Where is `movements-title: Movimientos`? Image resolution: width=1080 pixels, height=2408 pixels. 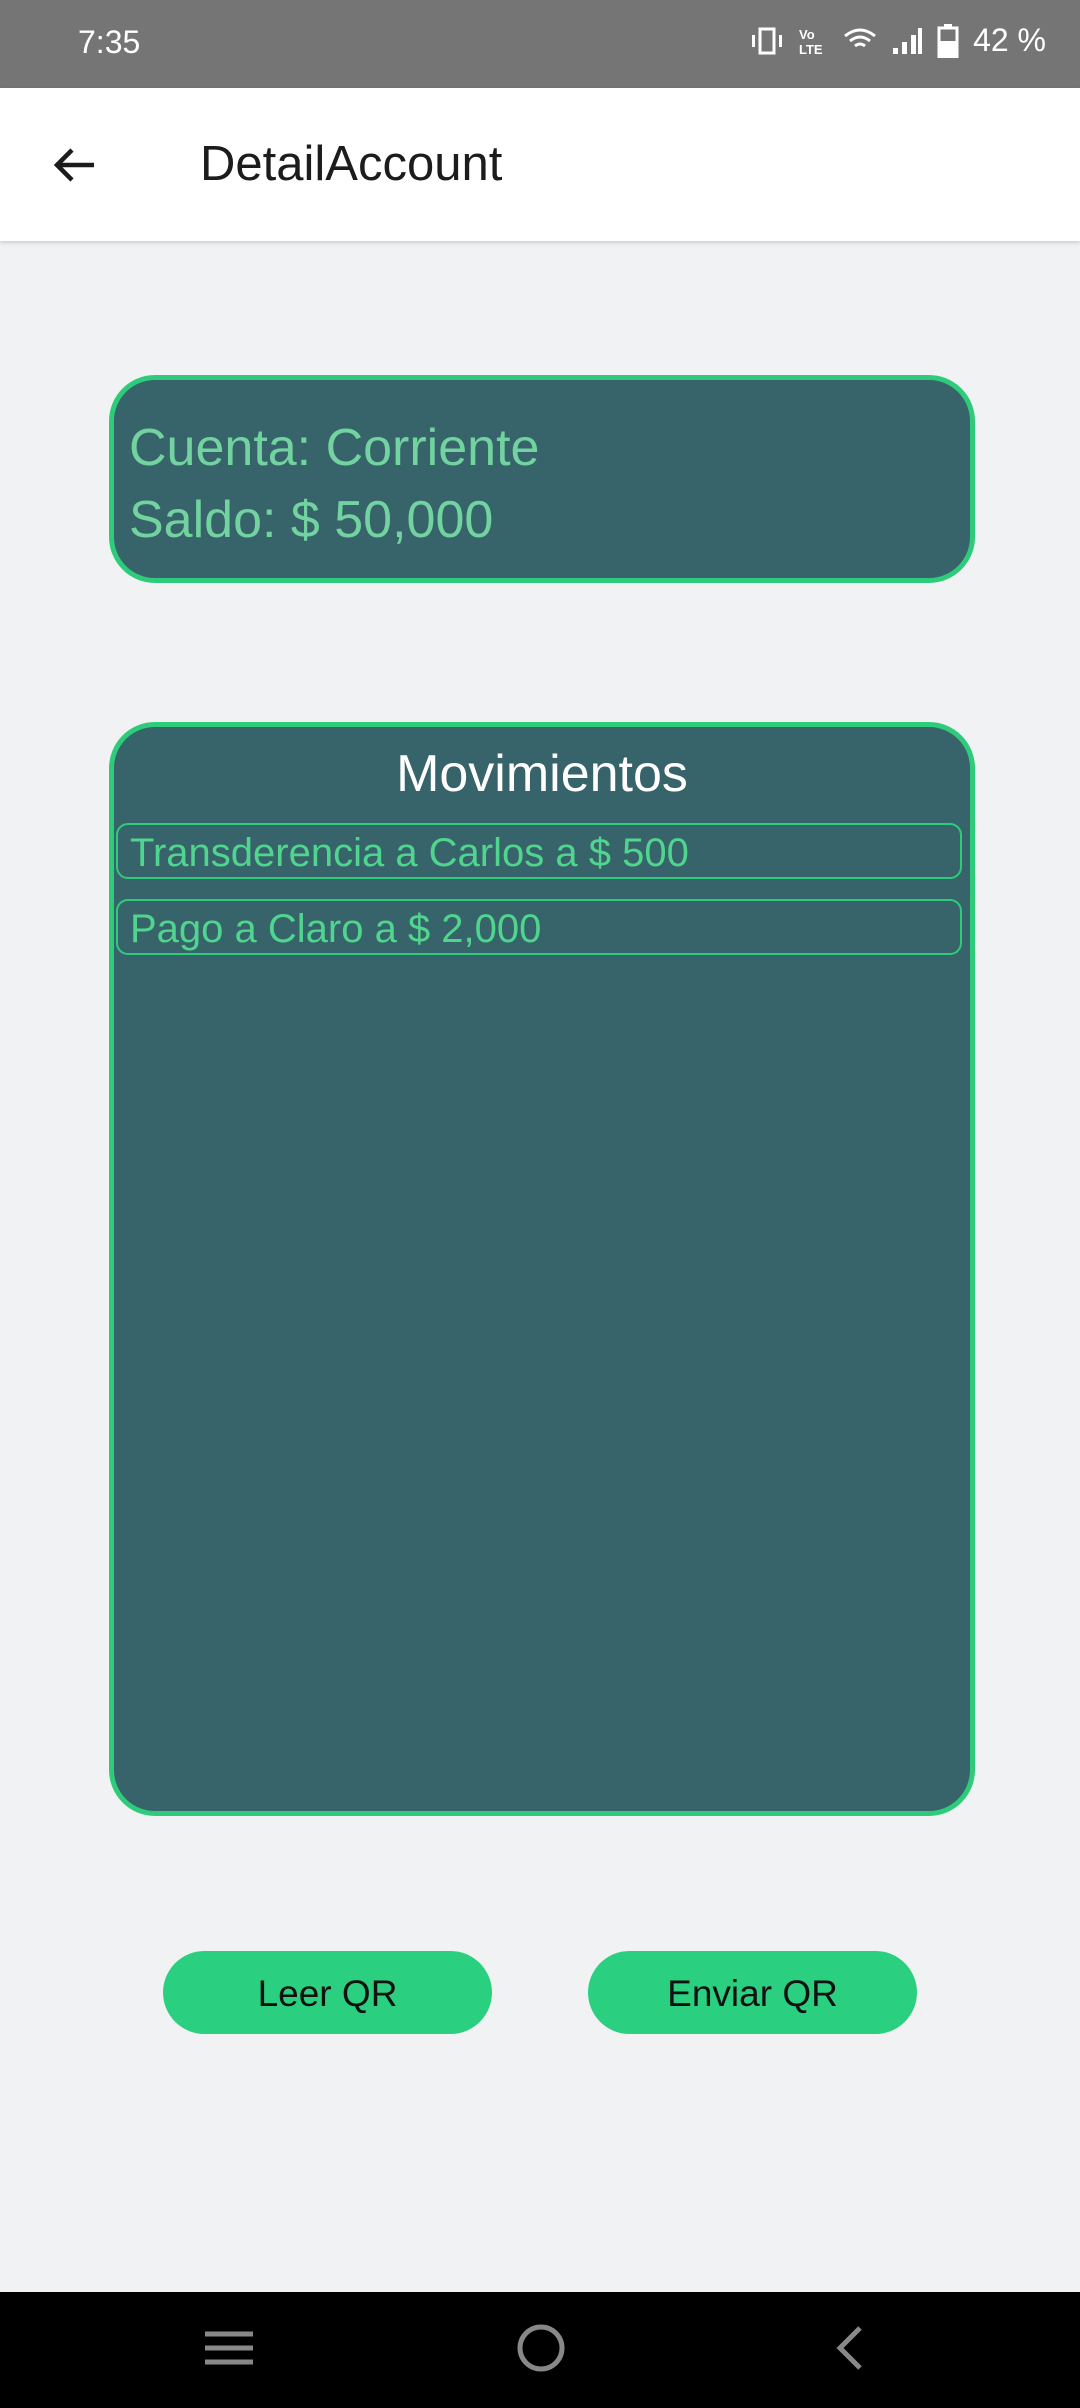 movements-title: Movimientos is located at coordinates (542, 774).